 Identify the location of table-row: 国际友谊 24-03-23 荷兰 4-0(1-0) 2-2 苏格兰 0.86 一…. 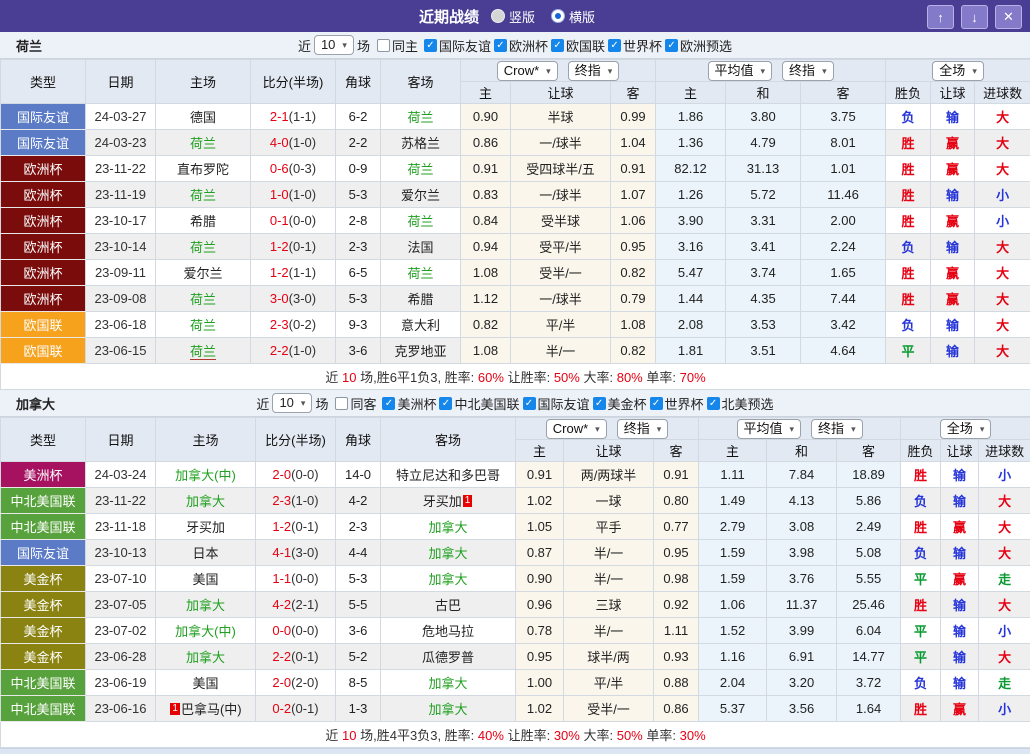
(515, 143).